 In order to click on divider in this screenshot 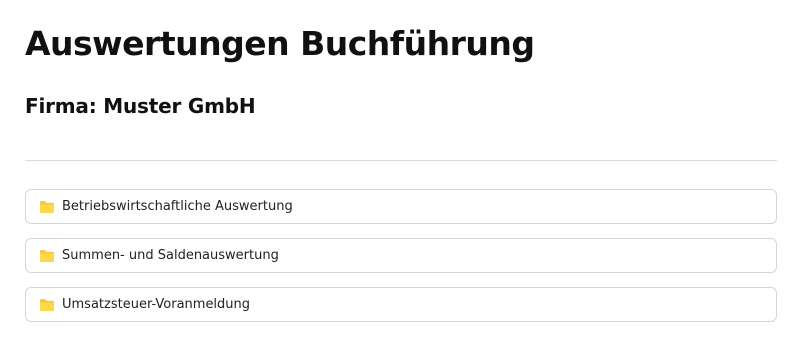, I will do `click(401, 160)`.